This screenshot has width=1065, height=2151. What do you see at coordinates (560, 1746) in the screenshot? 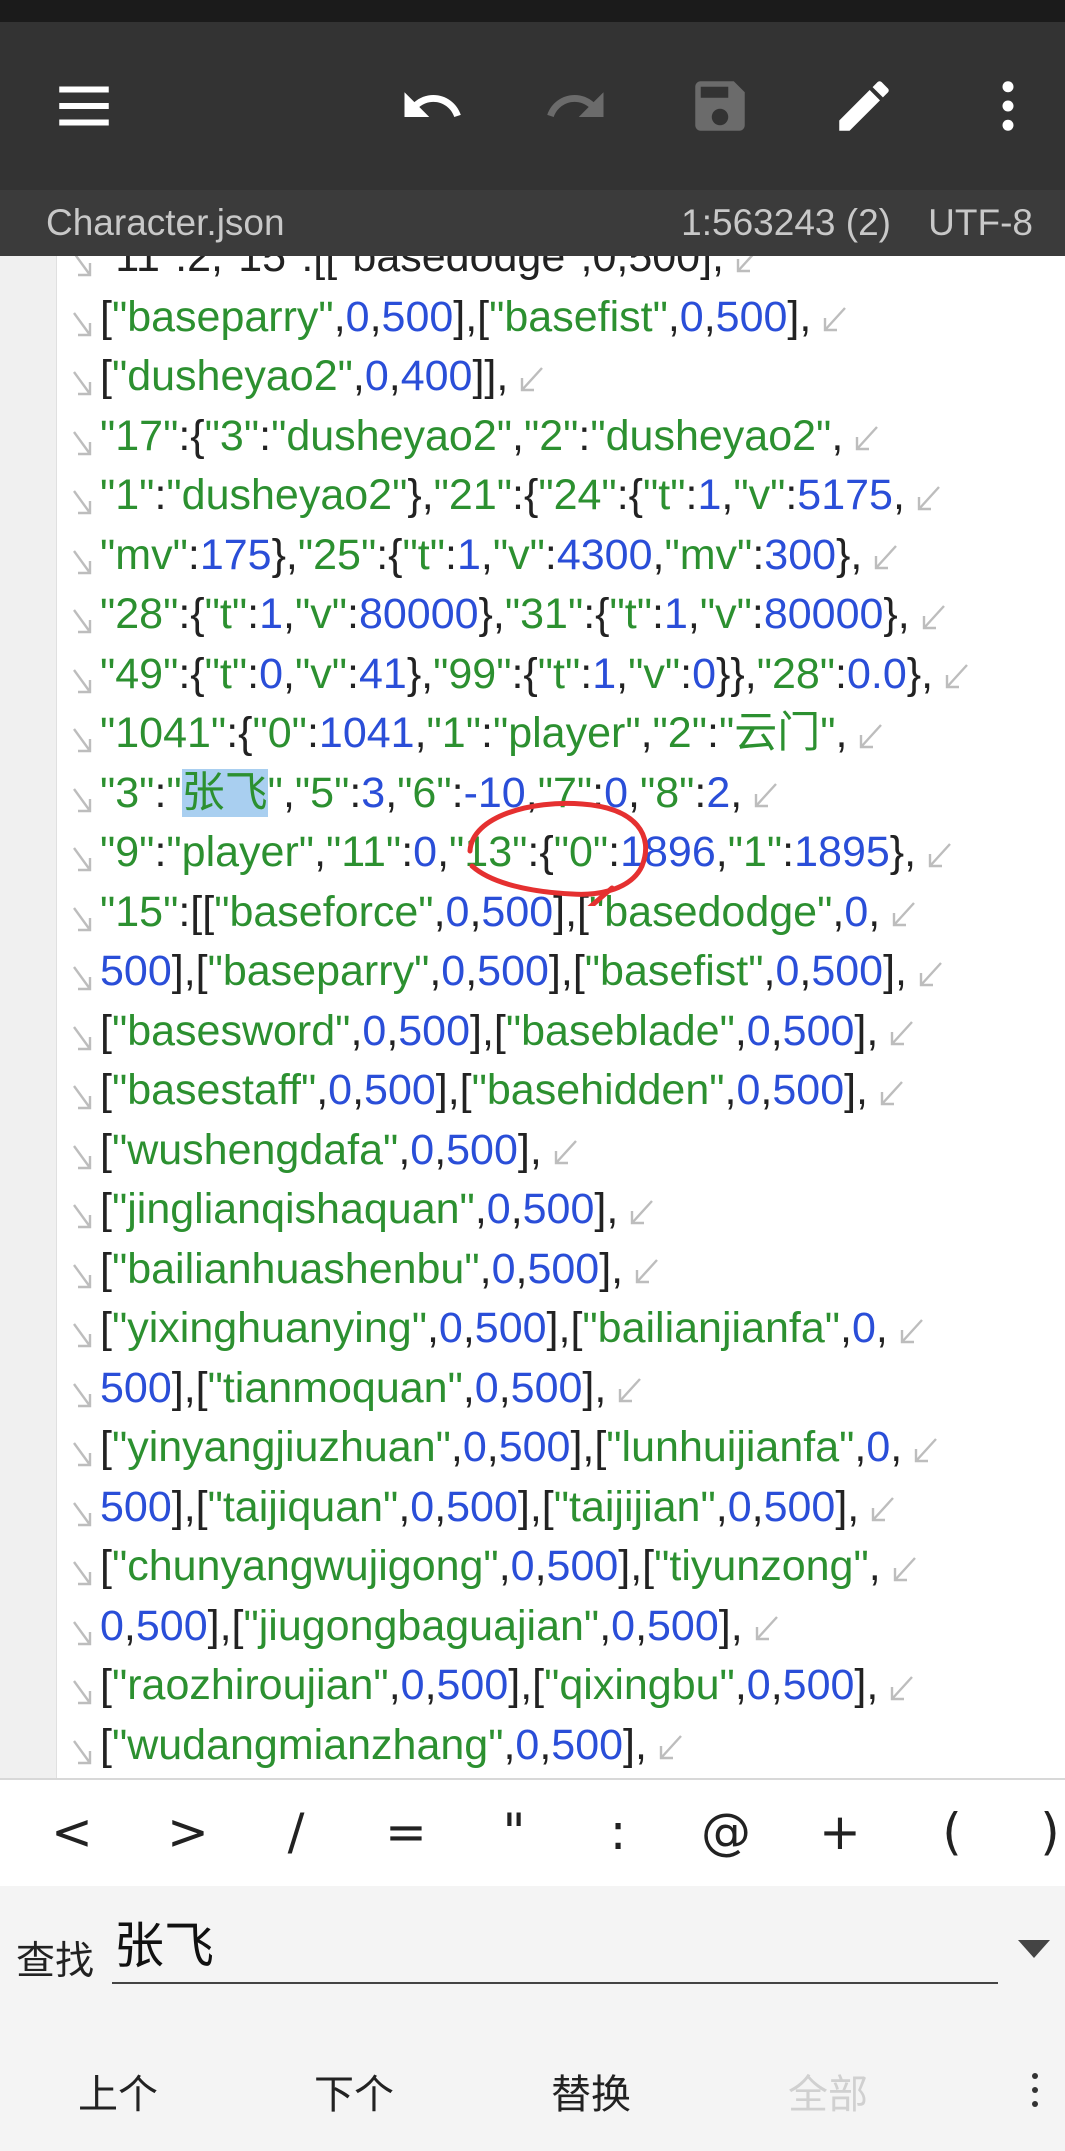
I see `code-line: ["wudangmianzhang",0,500],` at bounding box center [560, 1746].